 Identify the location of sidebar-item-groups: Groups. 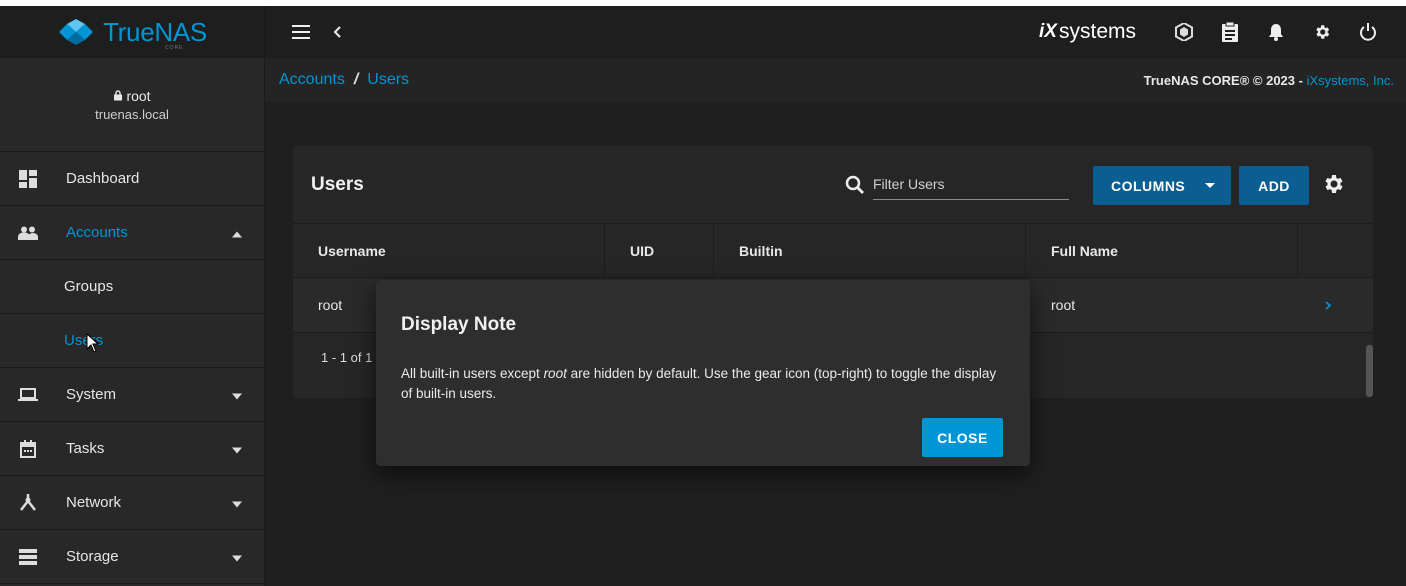
(132, 287).